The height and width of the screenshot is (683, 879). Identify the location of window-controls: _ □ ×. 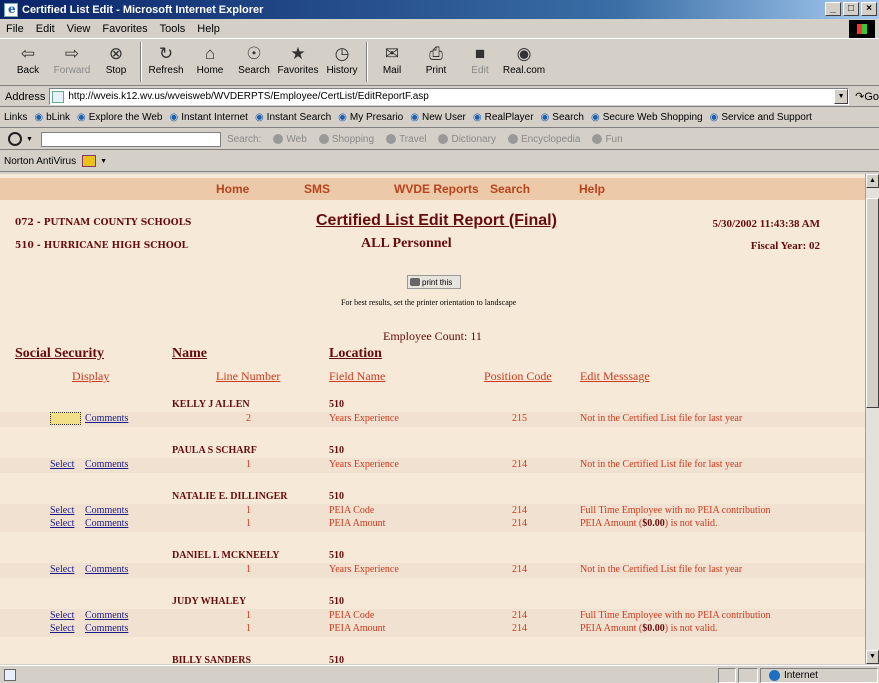
(851, 9).